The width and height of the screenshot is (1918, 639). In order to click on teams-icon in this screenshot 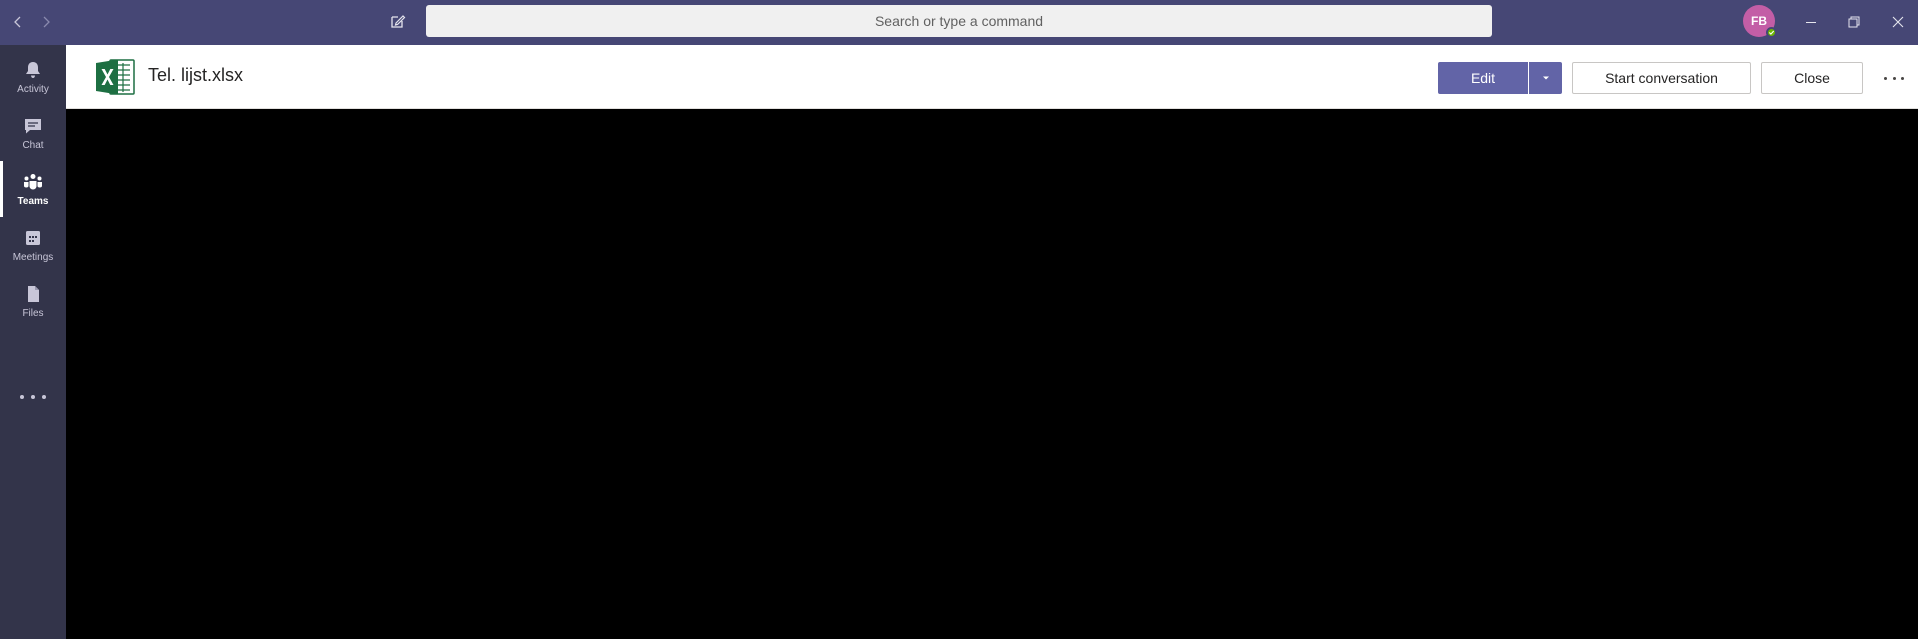, I will do `click(33, 182)`.